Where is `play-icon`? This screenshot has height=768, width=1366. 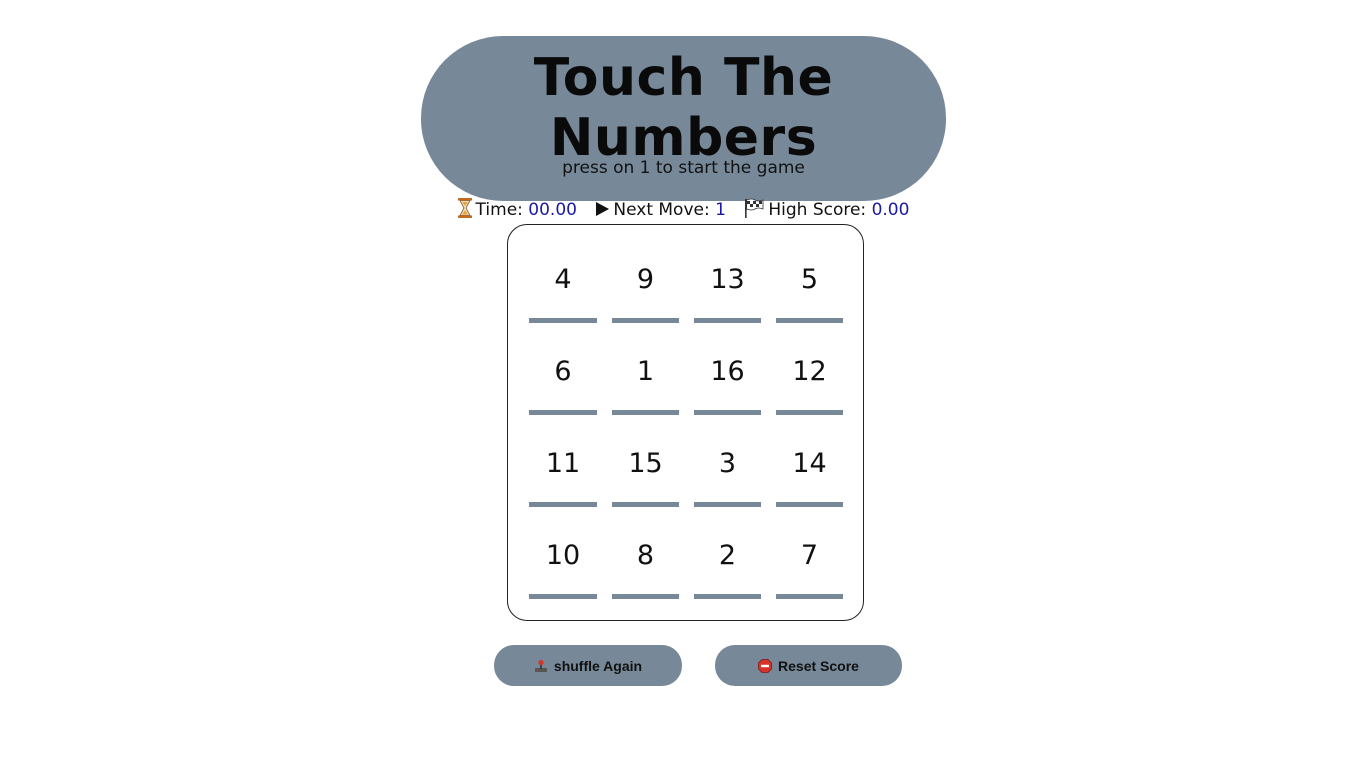
play-icon is located at coordinates (603, 209).